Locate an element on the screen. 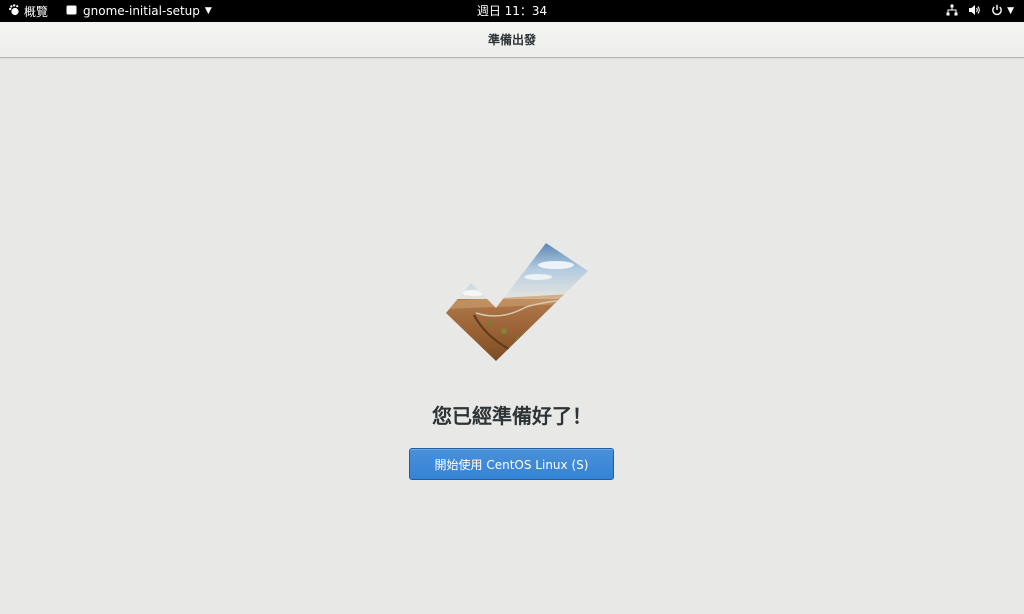  activities-label: 概覽 is located at coordinates (36, 11).